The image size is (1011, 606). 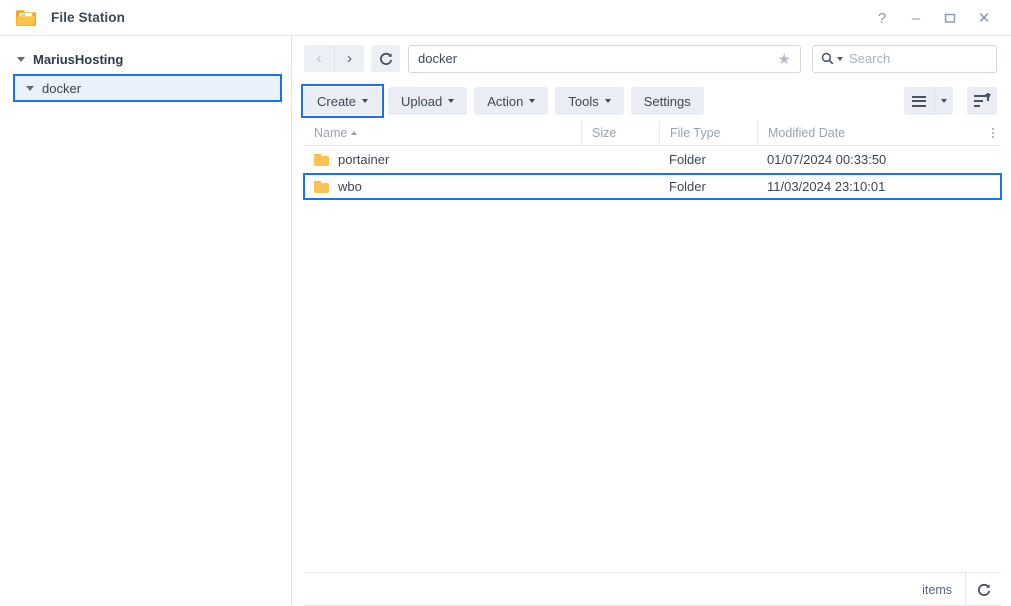 What do you see at coordinates (826, 186) in the screenshot?
I see `cell-modified-date: 11/03/2024 23:10:01` at bounding box center [826, 186].